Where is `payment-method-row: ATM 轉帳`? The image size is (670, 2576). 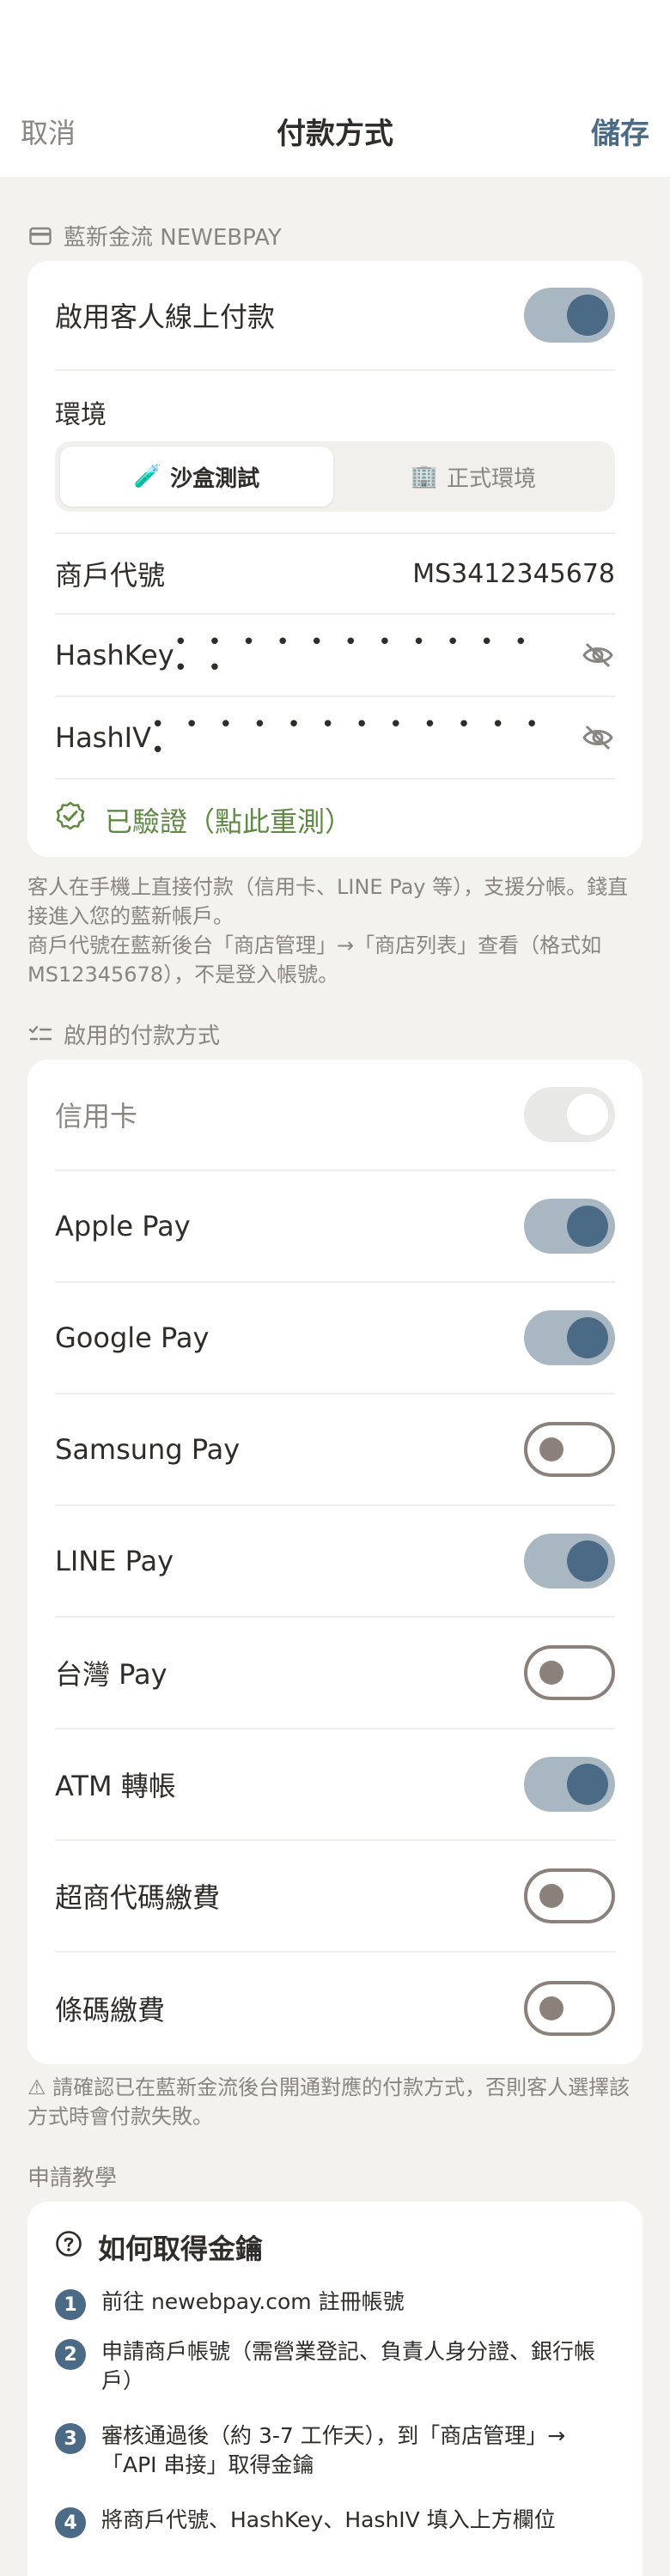 payment-method-row: ATM 轉帳 is located at coordinates (335, 1785).